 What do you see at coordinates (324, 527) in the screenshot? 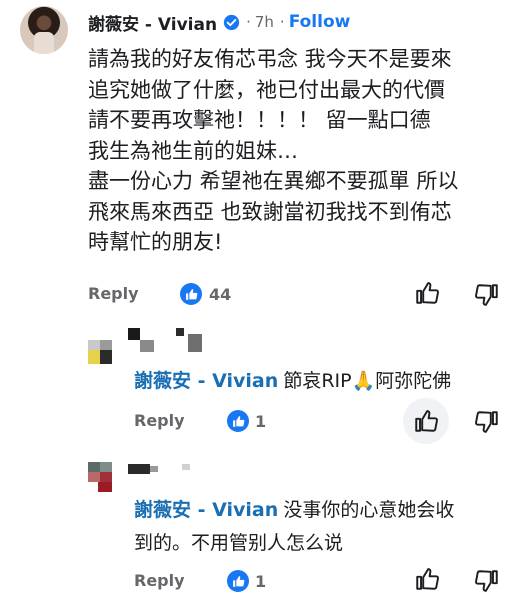
I see `reply-content: 謝薇安 - Vivian 没事你的心意她会收 到的。不用管别人怎么说` at bounding box center [324, 527].